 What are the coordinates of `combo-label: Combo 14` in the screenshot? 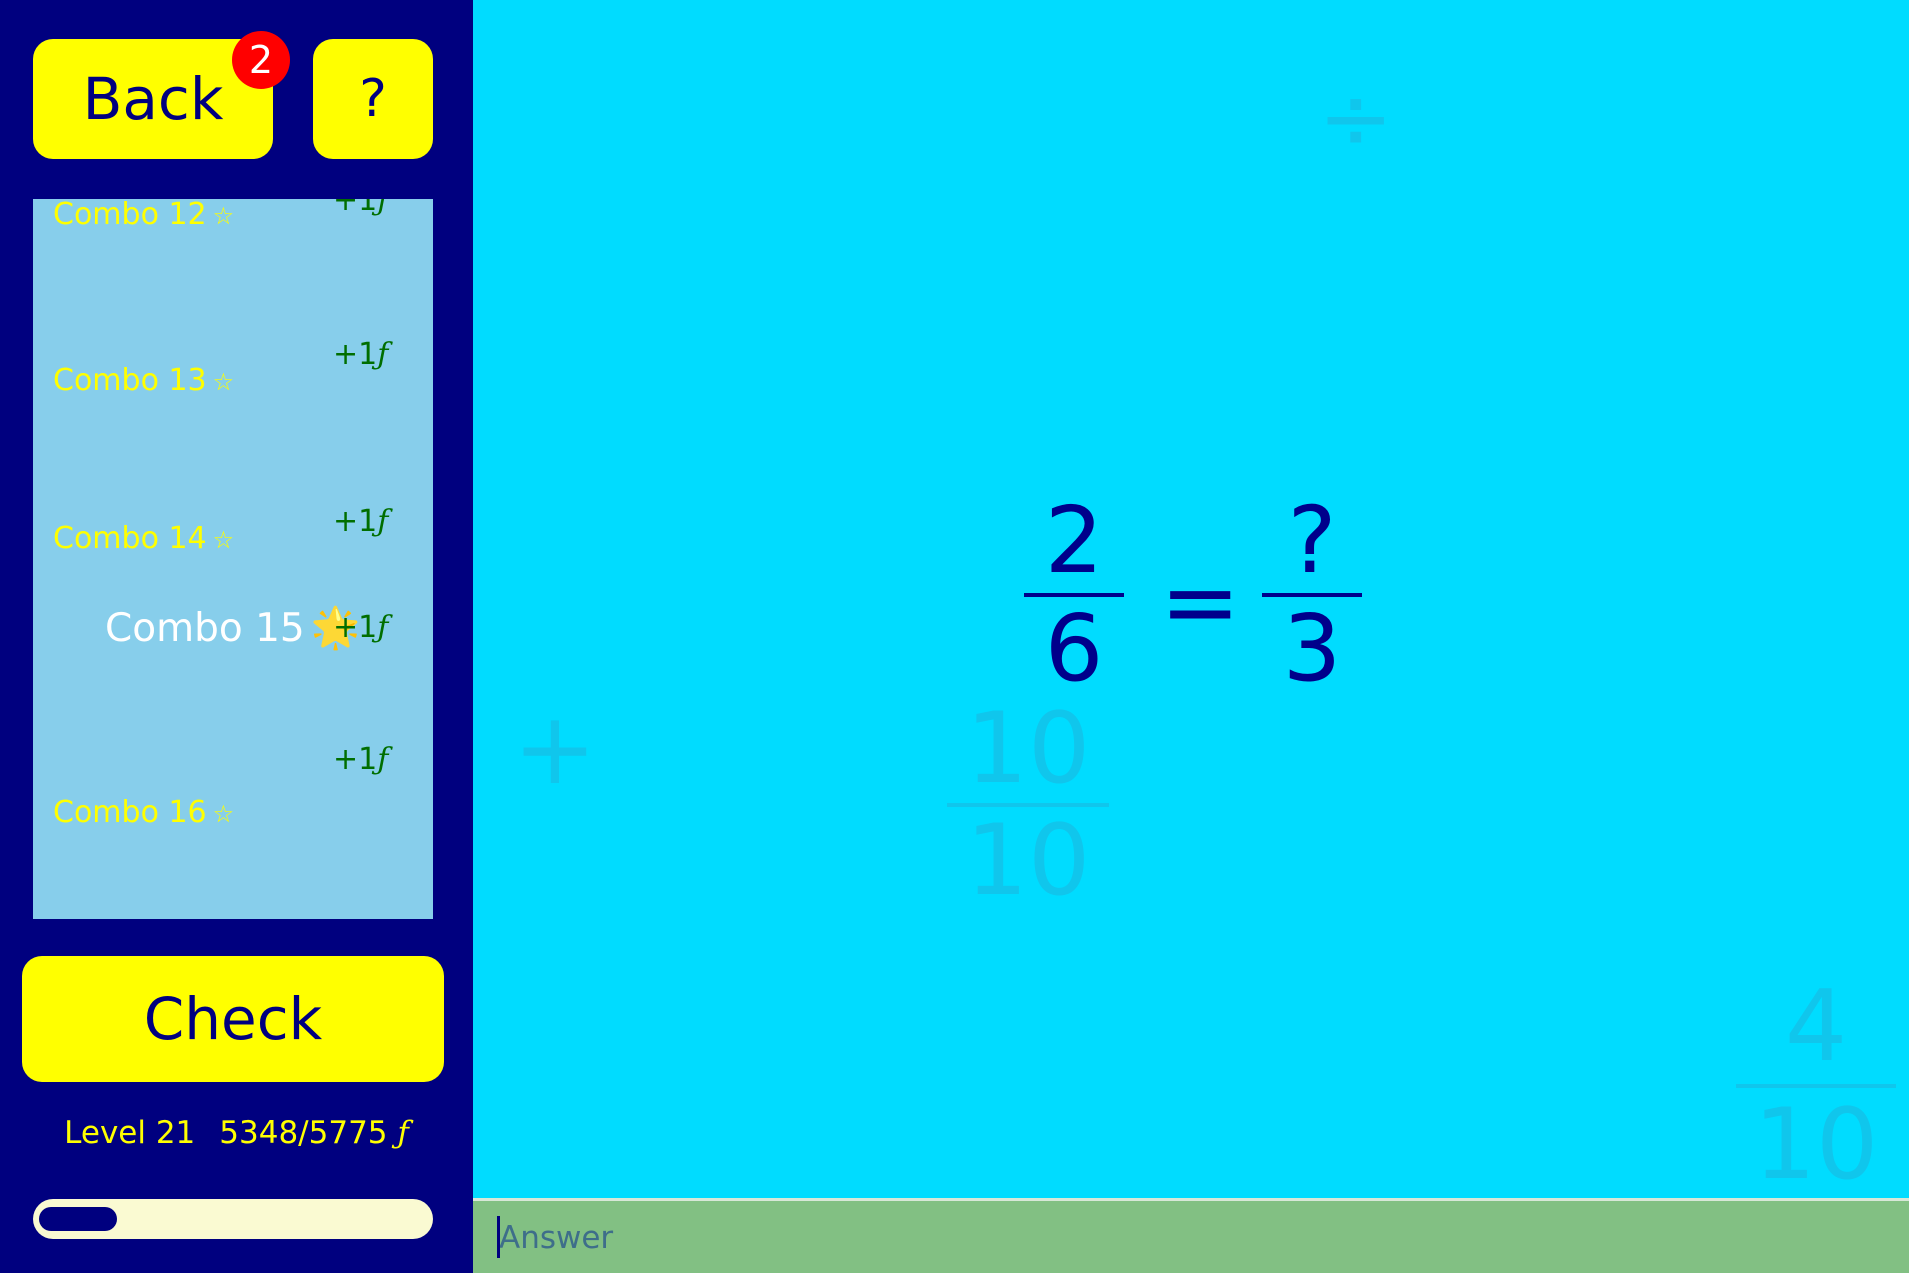 It's located at (130, 538).